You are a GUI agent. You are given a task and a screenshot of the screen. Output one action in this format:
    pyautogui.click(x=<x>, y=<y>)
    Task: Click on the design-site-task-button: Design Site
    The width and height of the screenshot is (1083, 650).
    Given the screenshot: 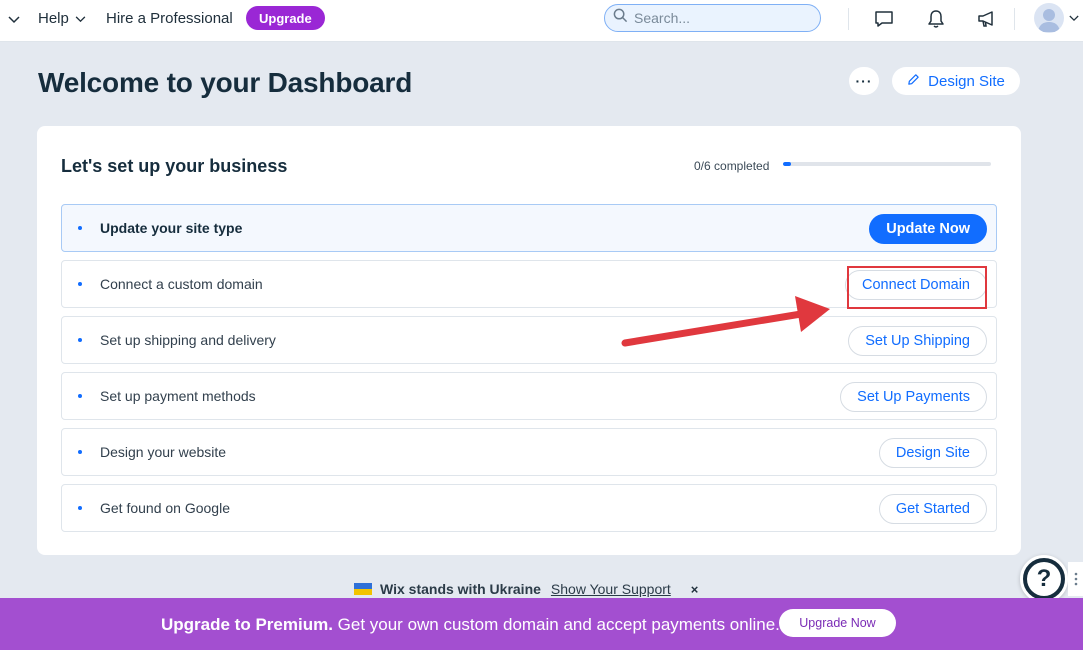 What is the action you would take?
    pyautogui.click(x=932, y=453)
    